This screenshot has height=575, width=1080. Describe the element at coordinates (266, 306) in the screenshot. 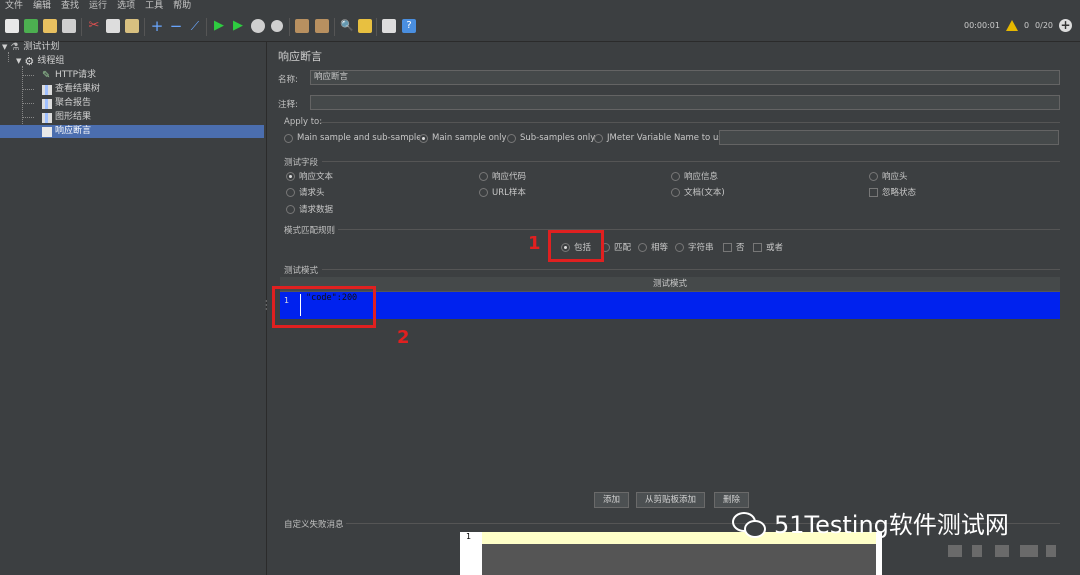

I see `splitter-handle-icon: · · ·` at that location.